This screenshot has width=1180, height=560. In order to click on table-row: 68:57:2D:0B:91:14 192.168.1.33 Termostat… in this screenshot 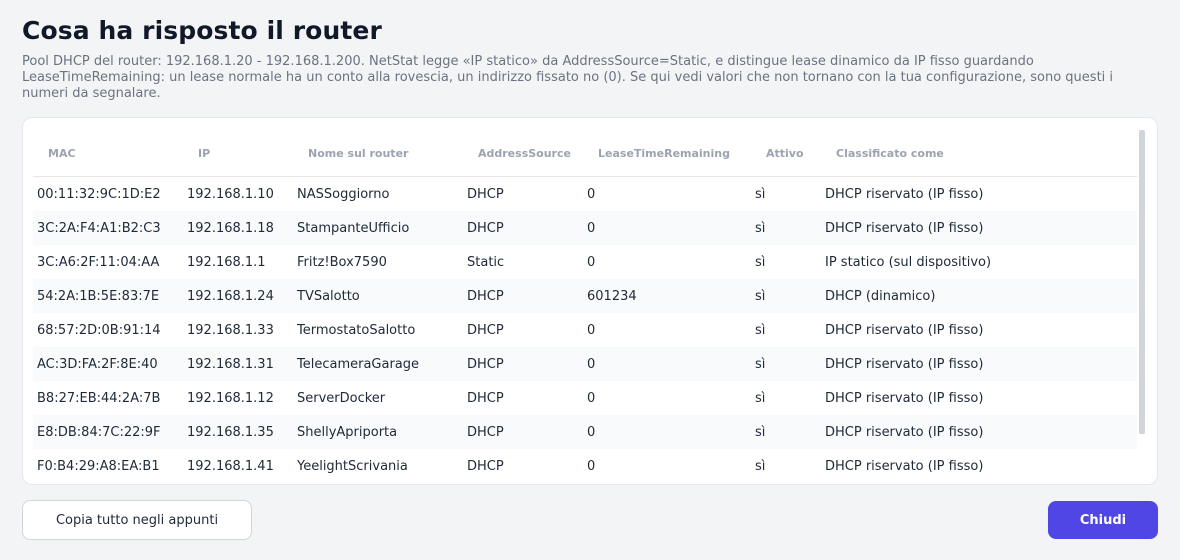, I will do `click(585, 330)`.